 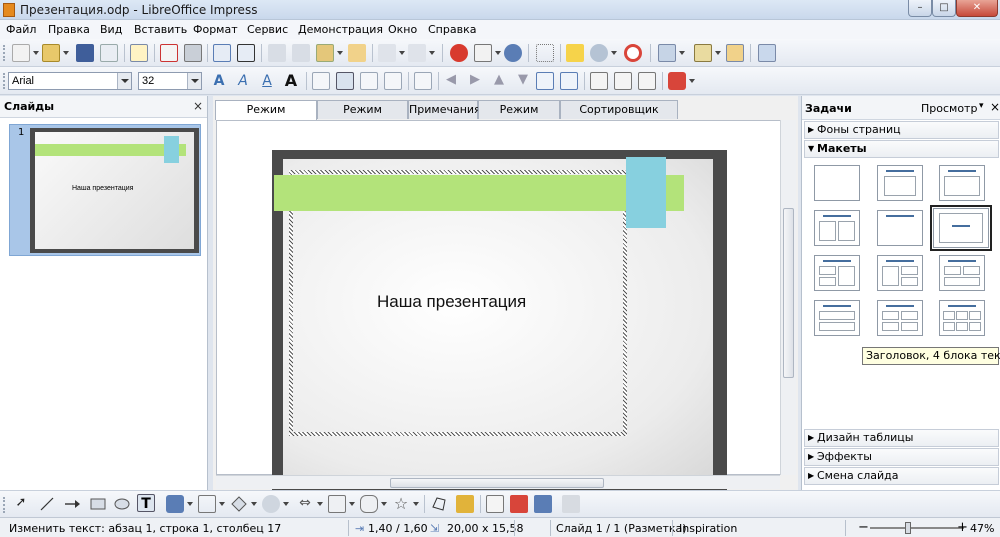 I want to click on curve-icon, so click(x=175, y=504).